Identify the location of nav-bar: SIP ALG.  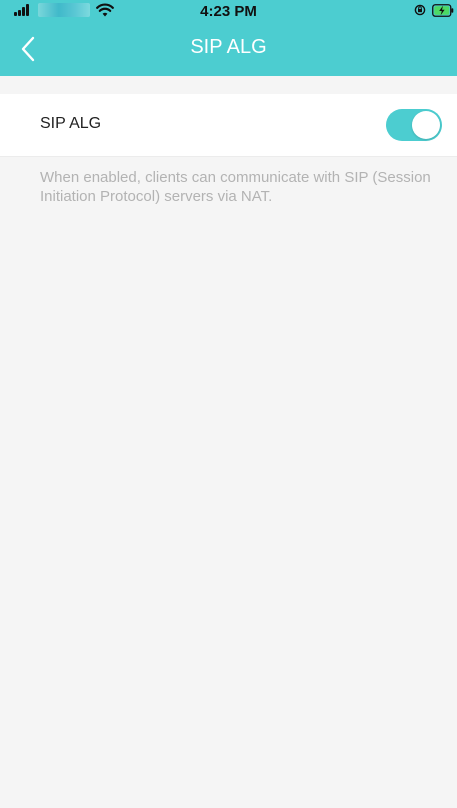
(228, 49).